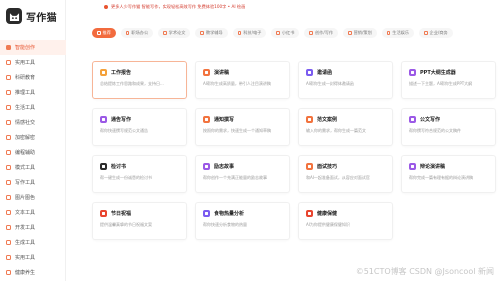 The height and width of the screenshot is (281, 500). What do you see at coordinates (237, 83) in the screenshot?
I see `card-description: AI帮你生成高质量，带引人注目演讲稿` at bounding box center [237, 83].